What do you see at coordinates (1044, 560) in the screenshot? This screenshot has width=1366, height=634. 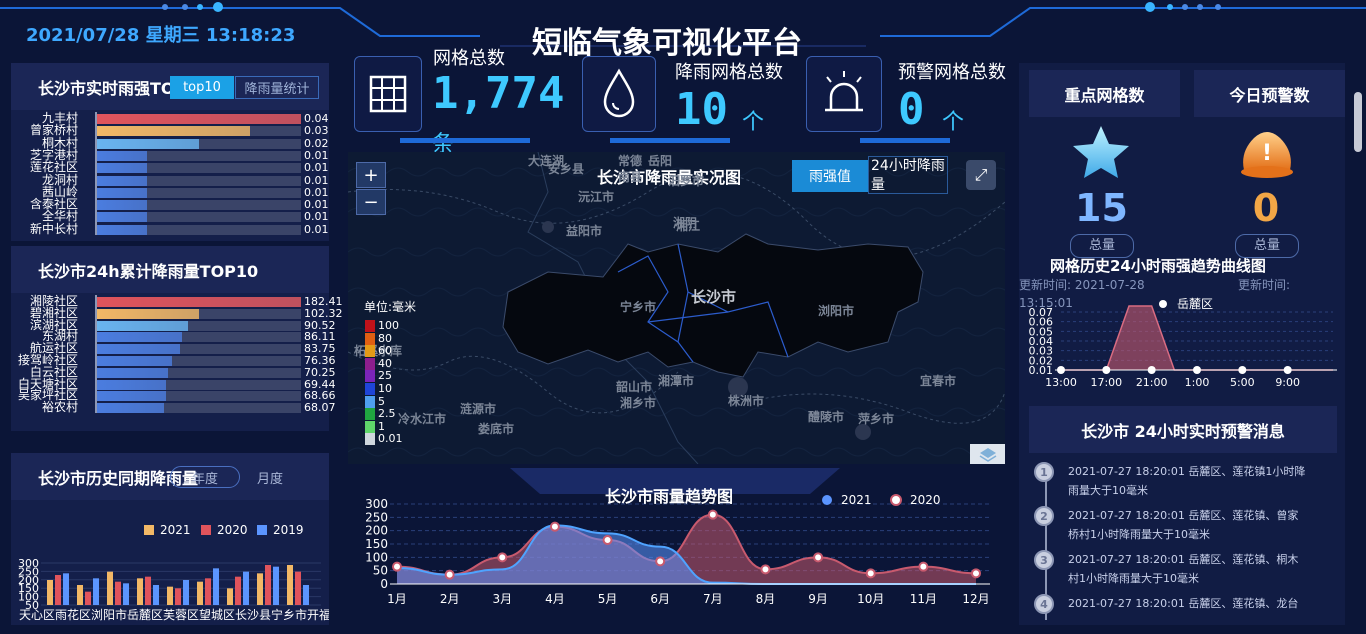 I see `warning-number-badge: 3` at bounding box center [1044, 560].